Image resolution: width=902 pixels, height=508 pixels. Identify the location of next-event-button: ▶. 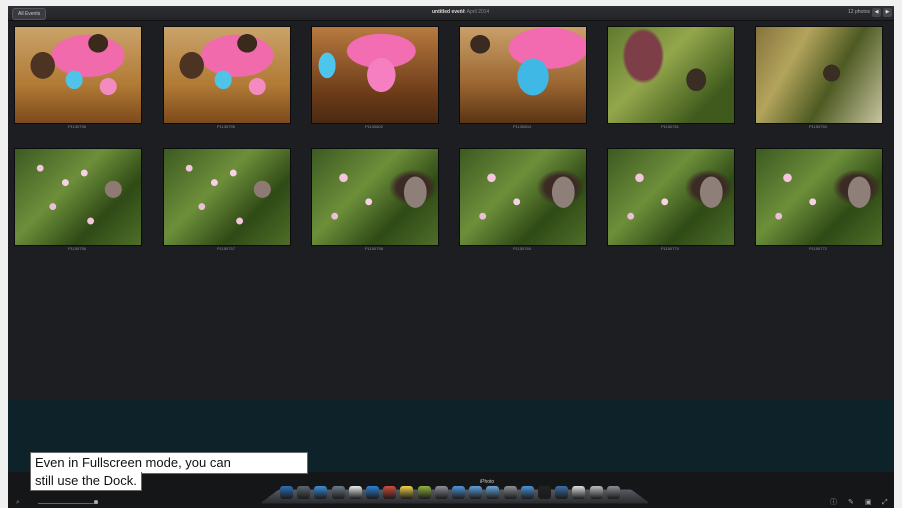
(887, 12).